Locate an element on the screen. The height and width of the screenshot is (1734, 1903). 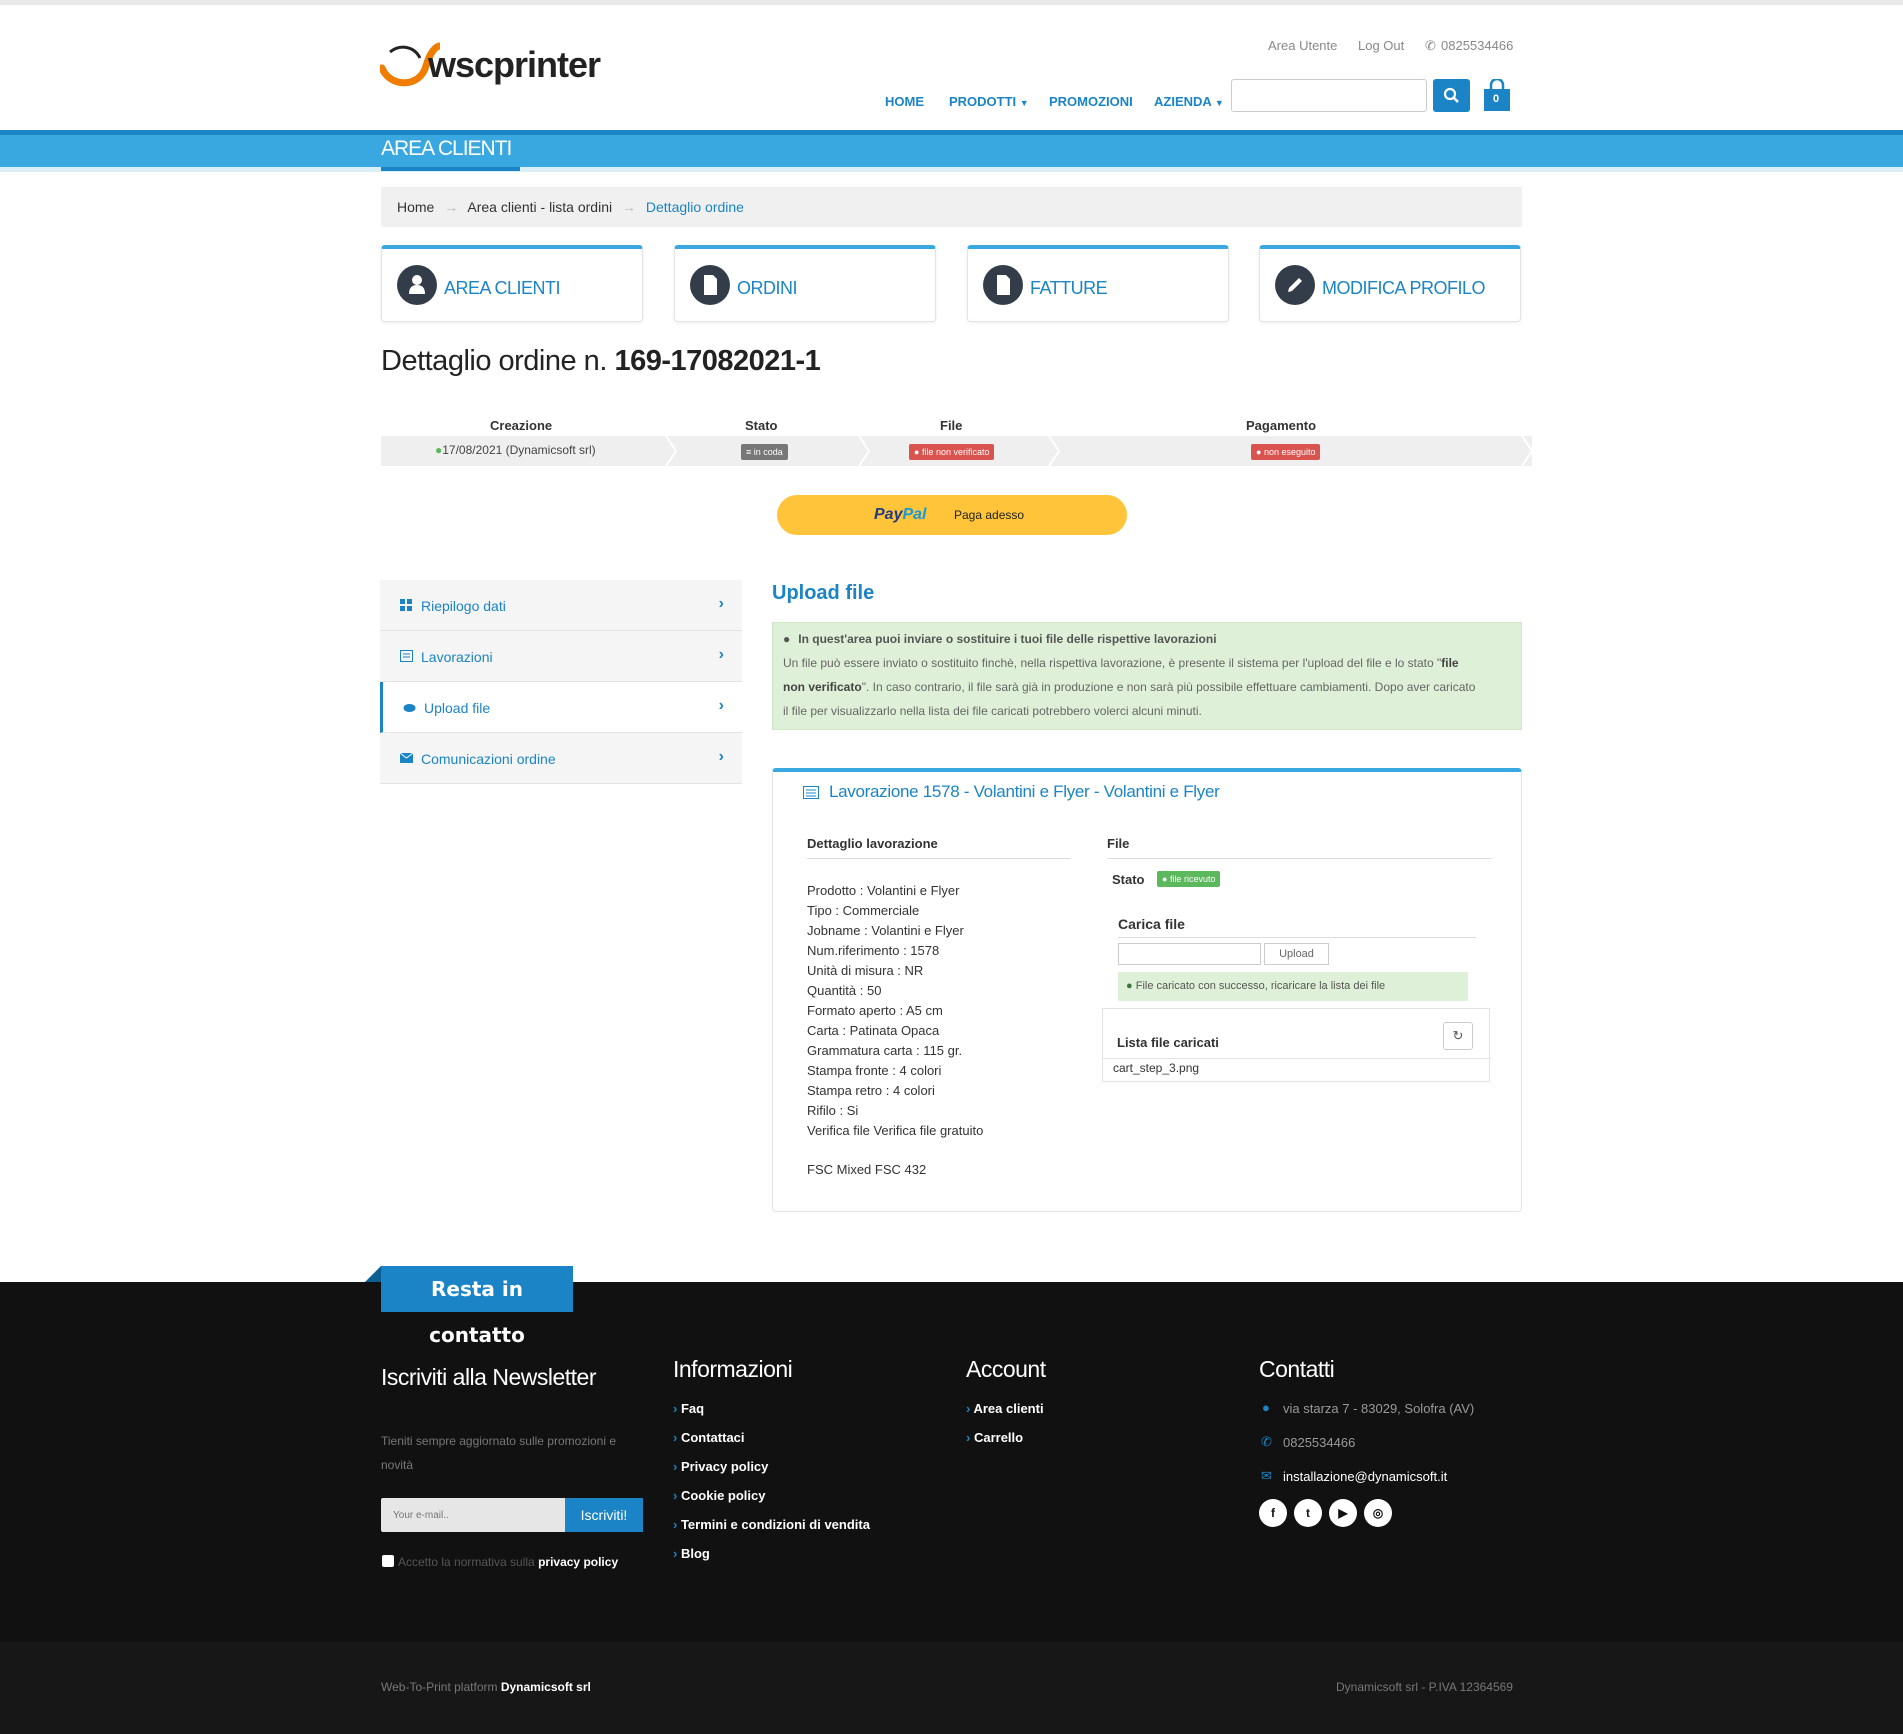
footer-link-blog: Blog is located at coordinates (691, 1553).